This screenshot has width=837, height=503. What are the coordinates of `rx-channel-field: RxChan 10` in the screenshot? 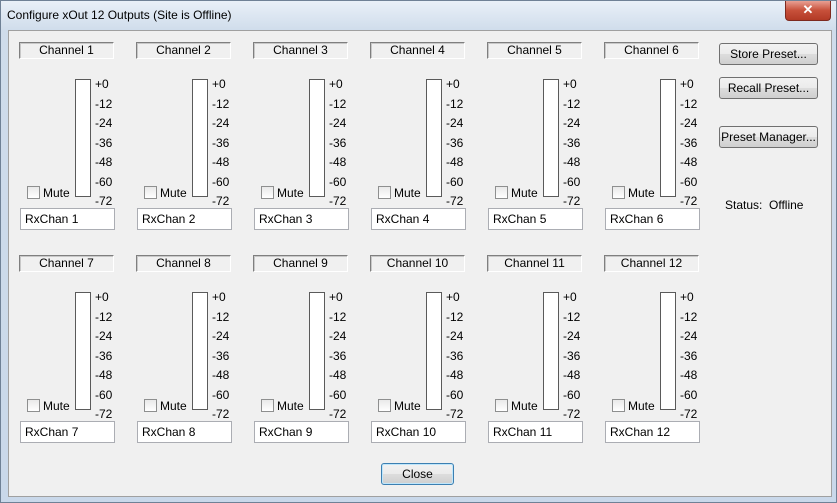 It's located at (418, 432).